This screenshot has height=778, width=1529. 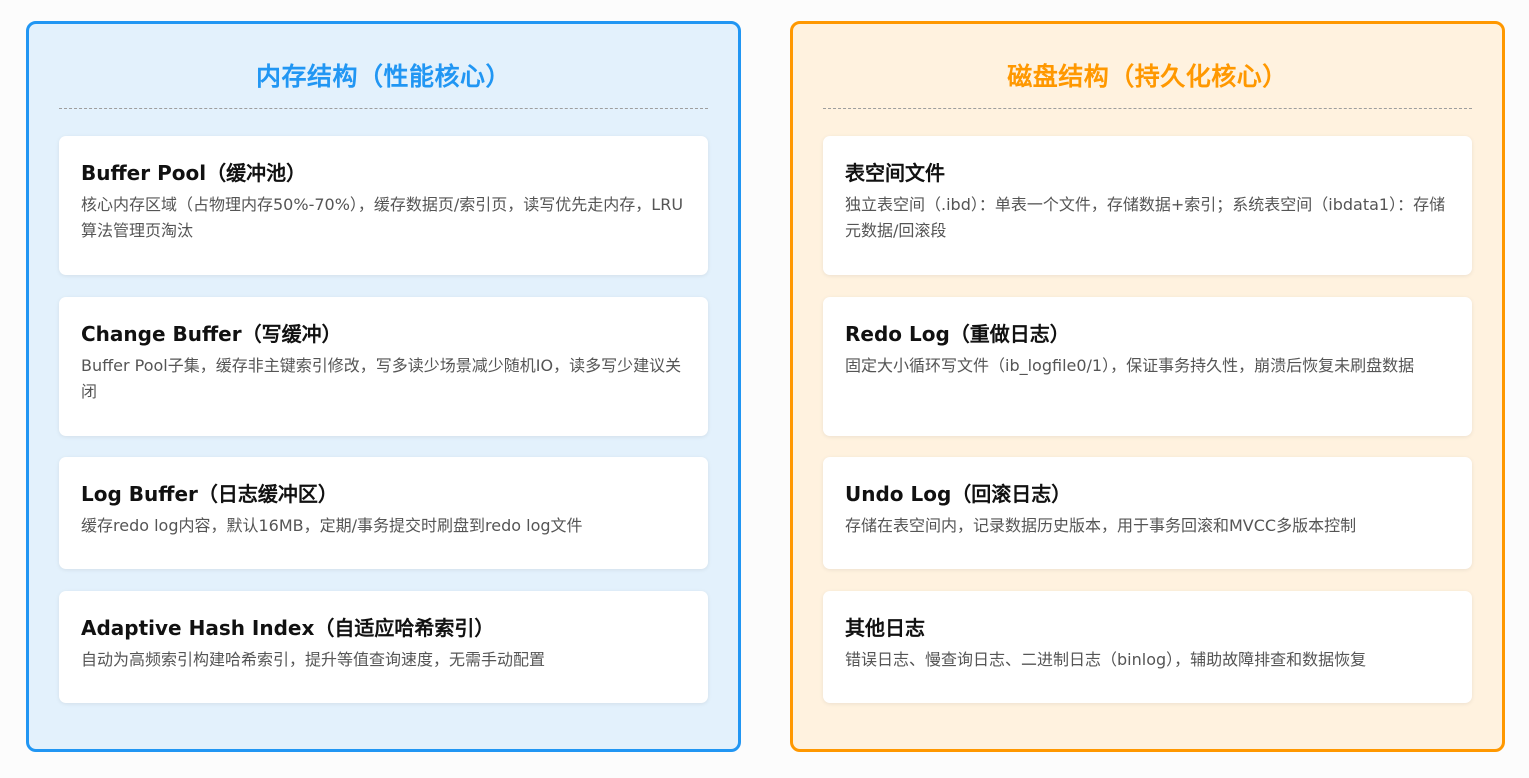 I want to click on card-description: 存储在表空间内，记录数据历史版本，用于事务回滚和MVCC多版本控制, so click(x=1101, y=525).